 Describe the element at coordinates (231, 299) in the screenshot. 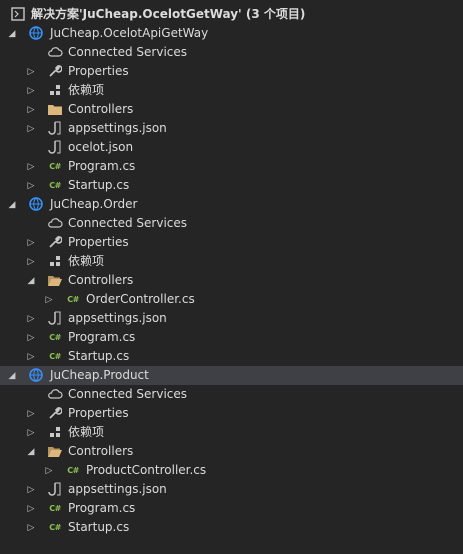

I see `tree-row-order-controller: ▷ C# OrderController.cs` at that location.